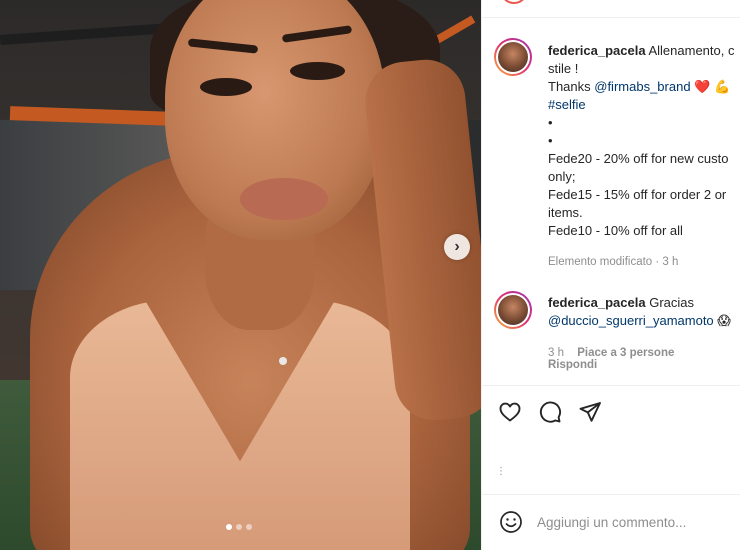  What do you see at coordinates (590, 412) in the screenshot?
I see `share-icon` at bounding box center [590, 412].